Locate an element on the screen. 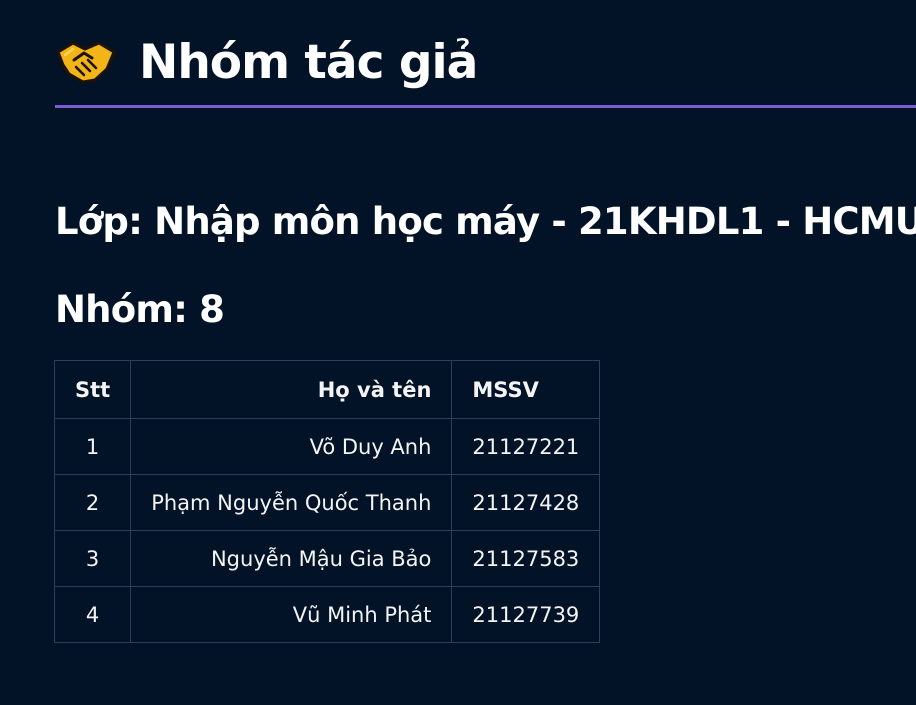 The height and width of the screenshot is (705, 916). cell-name: Nguyễn Mậu Gia Bảo is located at coordinates (291, 558).